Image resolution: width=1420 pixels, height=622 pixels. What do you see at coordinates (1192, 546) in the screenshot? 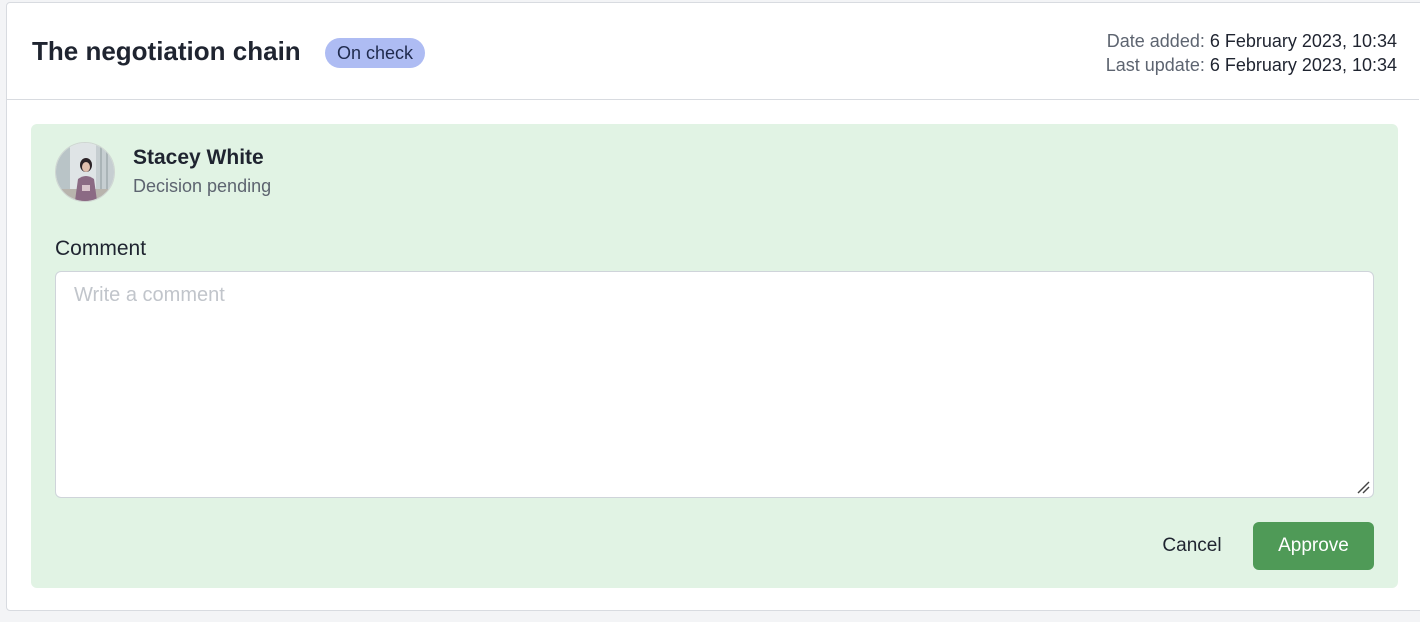
I see `cancel-button: Cancel` at bounding box center [1192, 546].